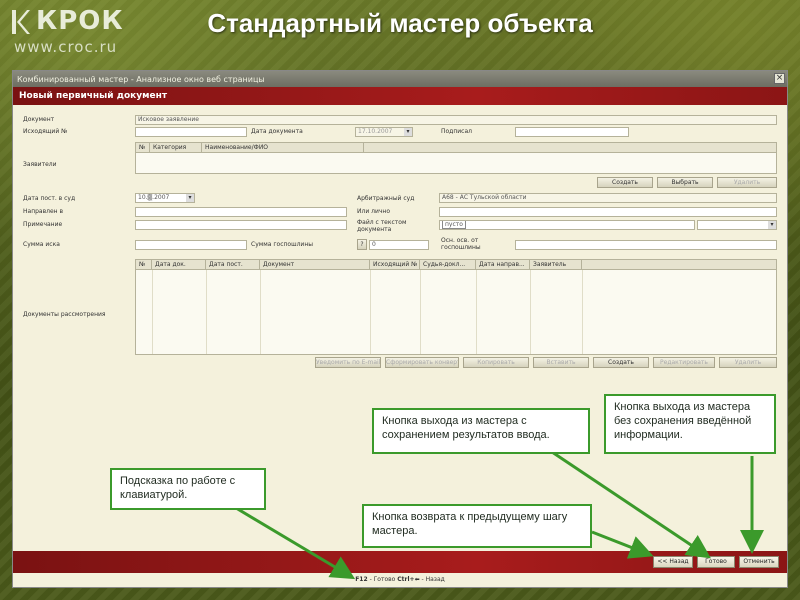 The width and height of the screenshot is (800, 600). I want to click on done-button: Готово, so click(716, 562).